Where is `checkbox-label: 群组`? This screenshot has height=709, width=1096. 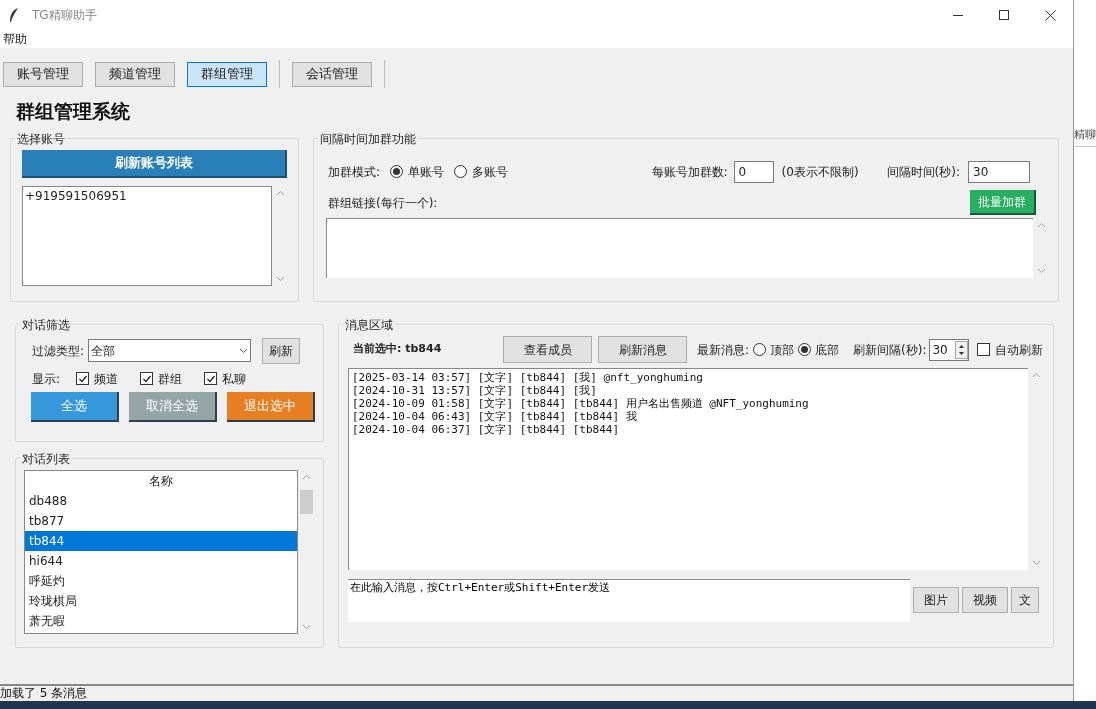
checkbox-label: 群组 is located at coordinates (170, 378).